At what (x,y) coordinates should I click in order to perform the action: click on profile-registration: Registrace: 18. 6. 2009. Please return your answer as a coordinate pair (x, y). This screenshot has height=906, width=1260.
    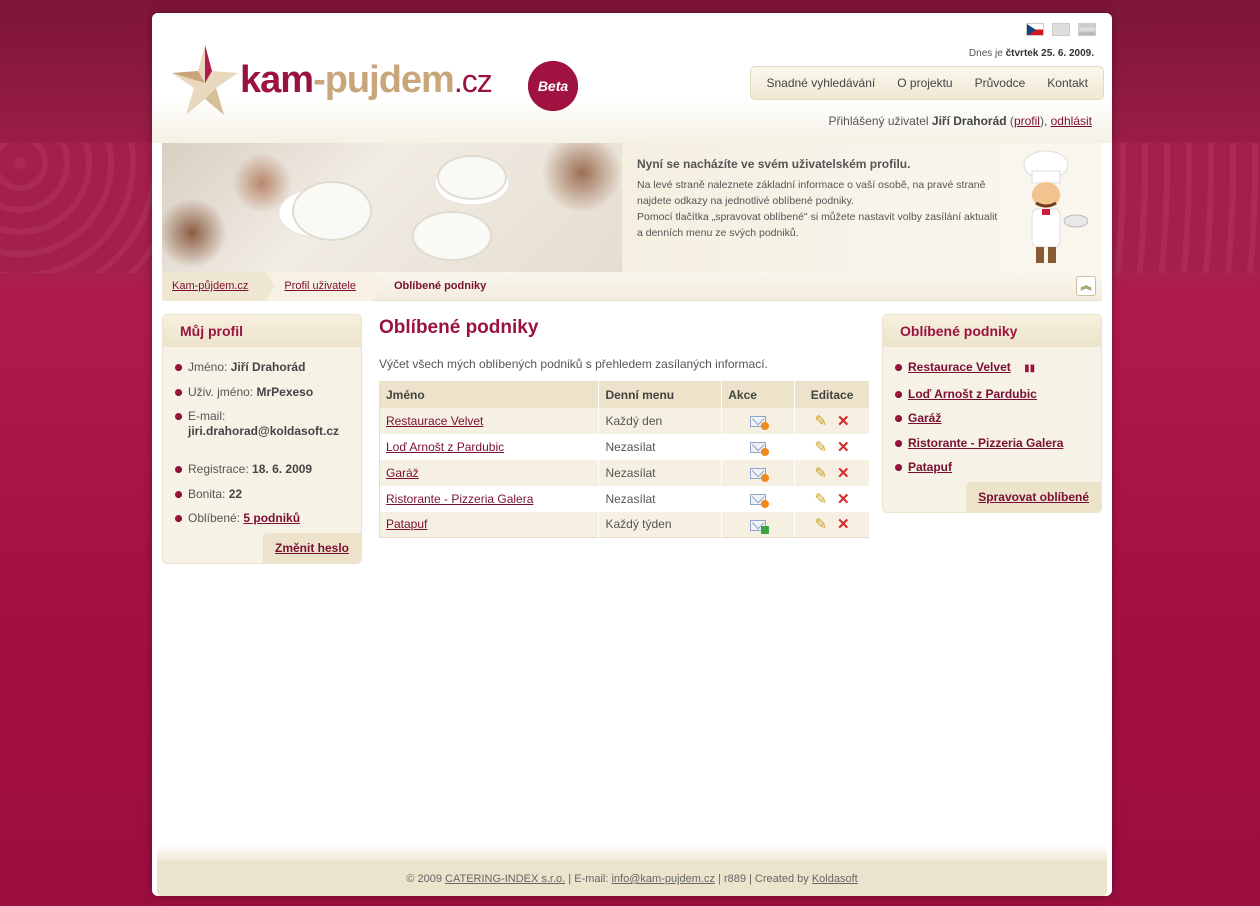
    Looking at the image, I should click on (268, 469).